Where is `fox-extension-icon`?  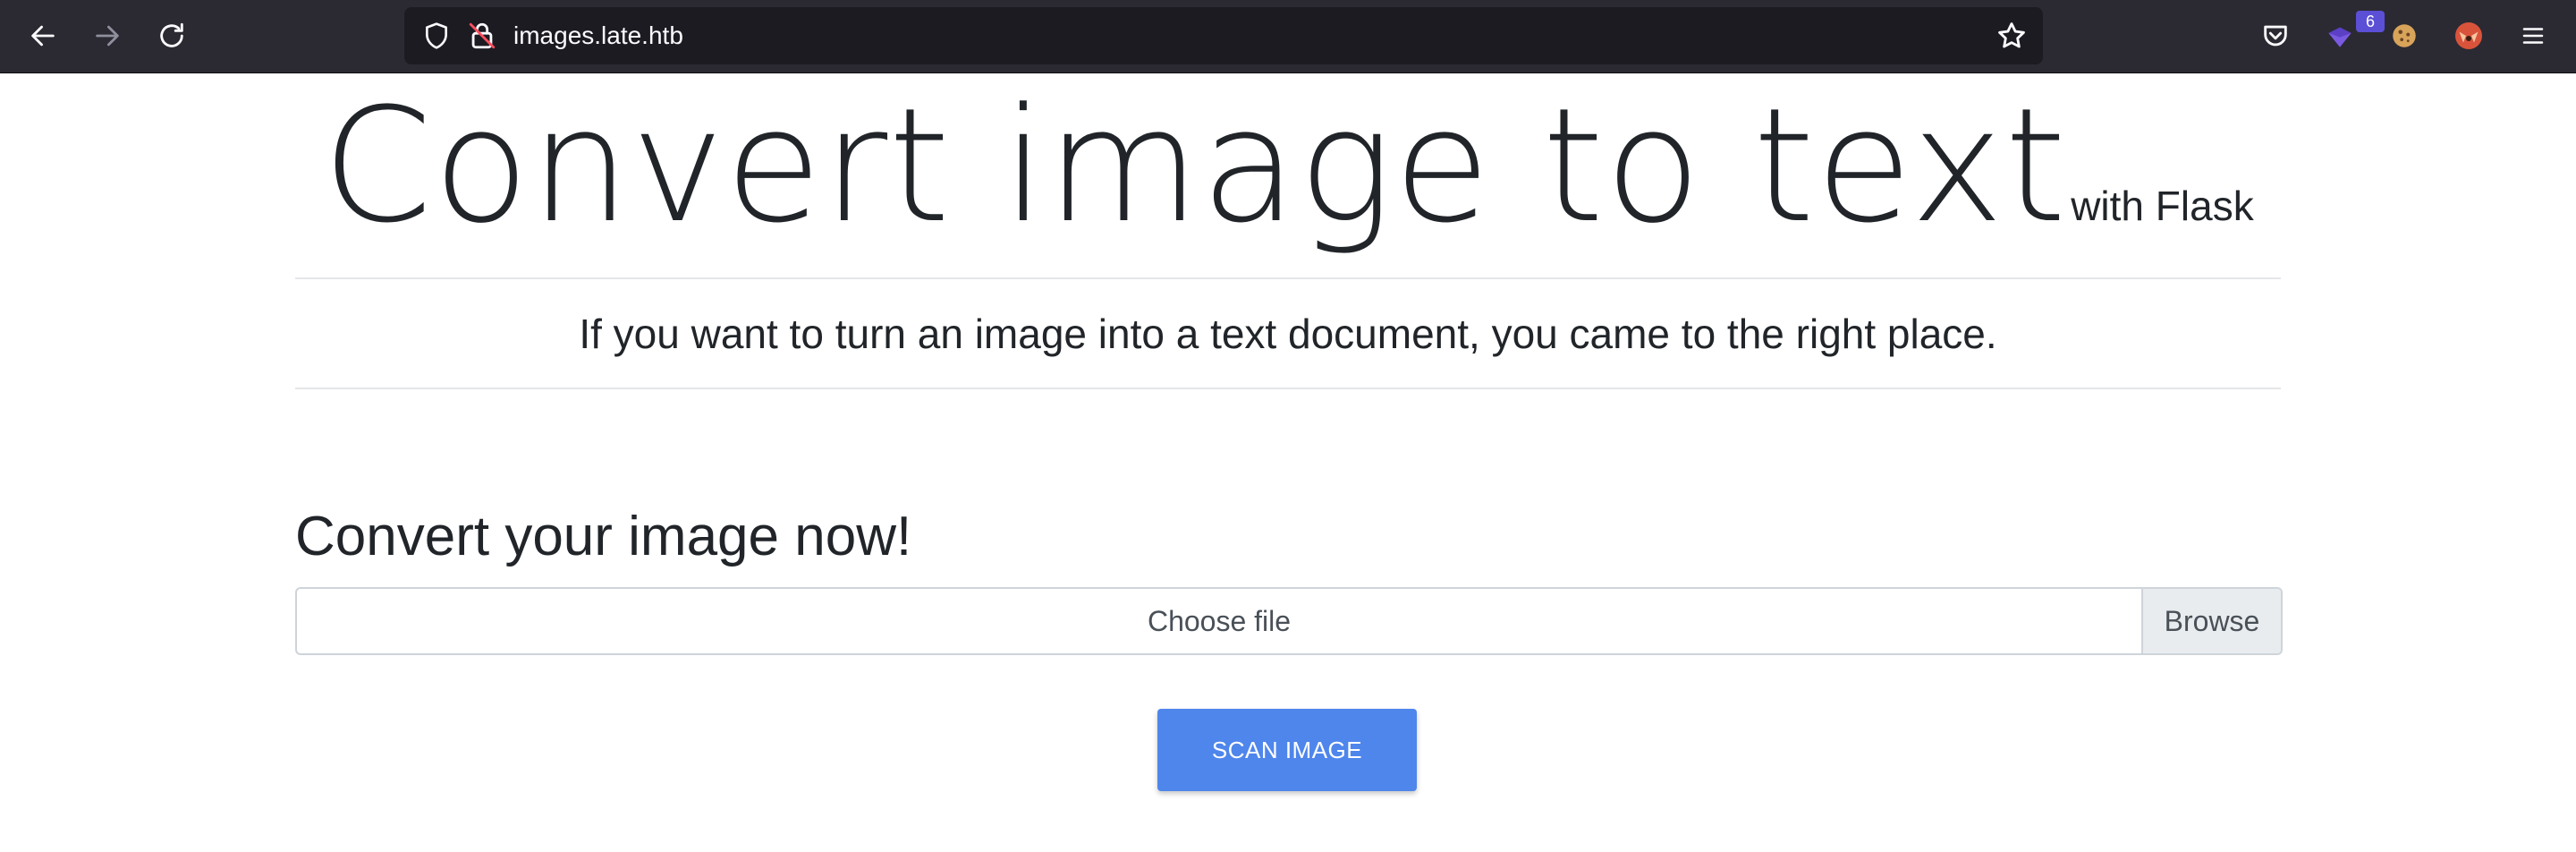
fox-extension-icon is located at coordinates (2468, 35).